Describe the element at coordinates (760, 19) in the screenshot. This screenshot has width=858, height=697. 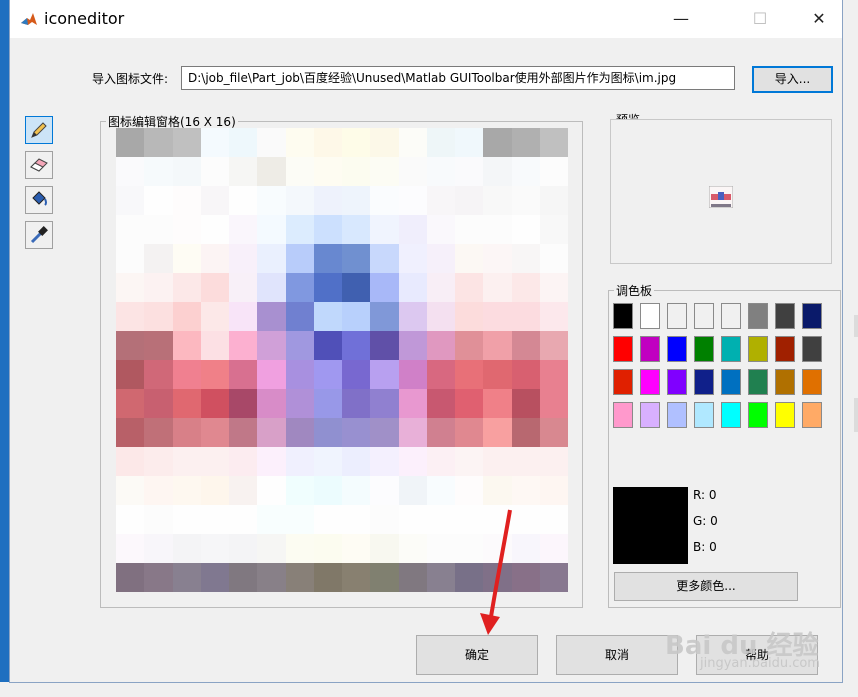
I see `maximize-button: ☐` at that location.